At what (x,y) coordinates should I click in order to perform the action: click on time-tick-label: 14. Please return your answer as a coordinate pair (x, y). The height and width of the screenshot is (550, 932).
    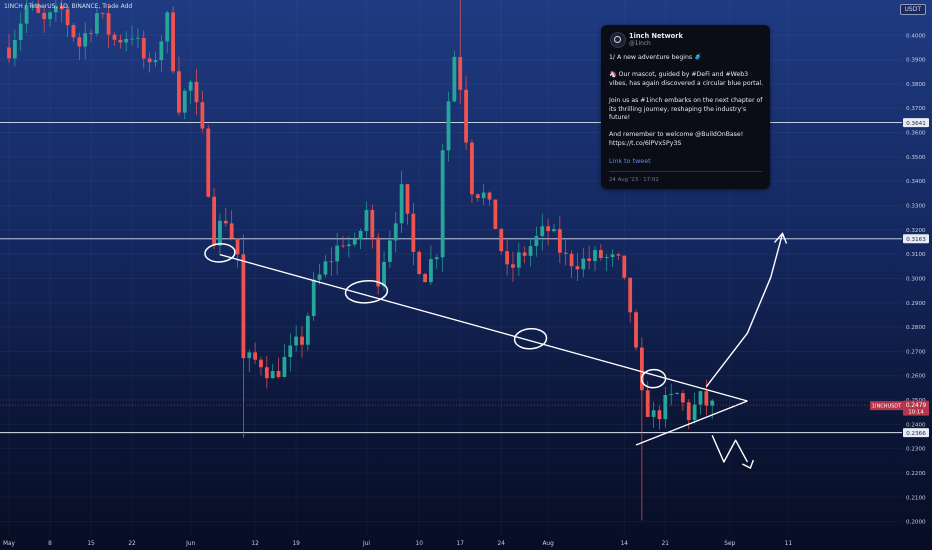
    Looking at the image, I should click on (625, 544).